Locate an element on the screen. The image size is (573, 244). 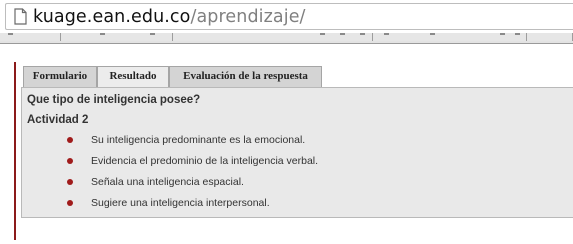
tab-formulario-label: Formulario is located at coordinates (60, 76).